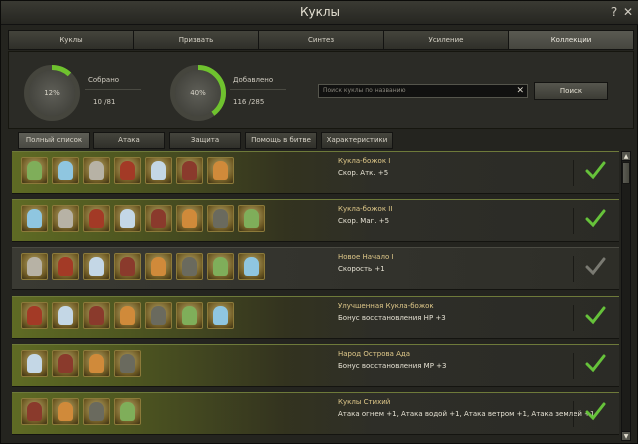 The height and width of the screenshot is (444, 638). What do you see at coordinates (198, 93) in the screenshot?
I see `added-percent: 40%` at bounding box center [198, 93].